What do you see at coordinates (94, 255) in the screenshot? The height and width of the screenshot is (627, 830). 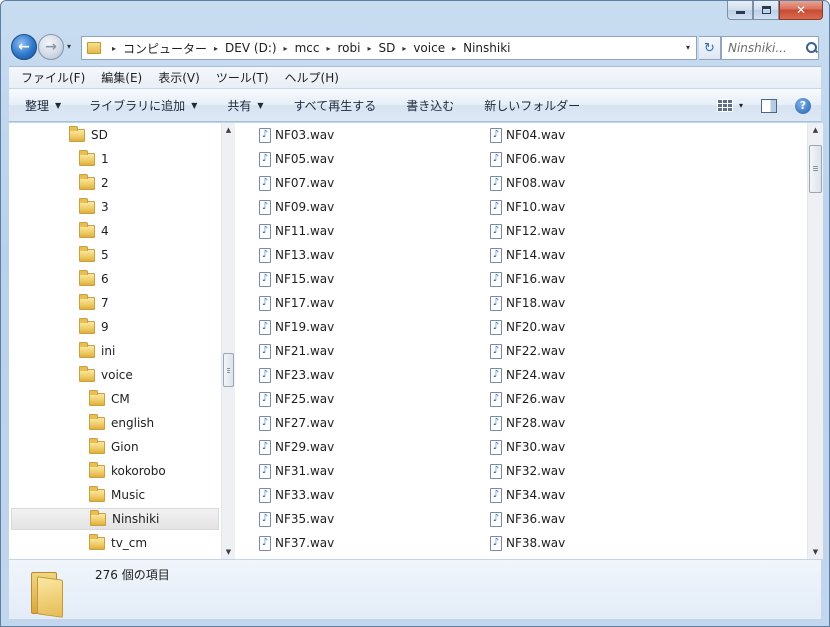 I see `tree-item: 5` at bounding box center [94, 255].